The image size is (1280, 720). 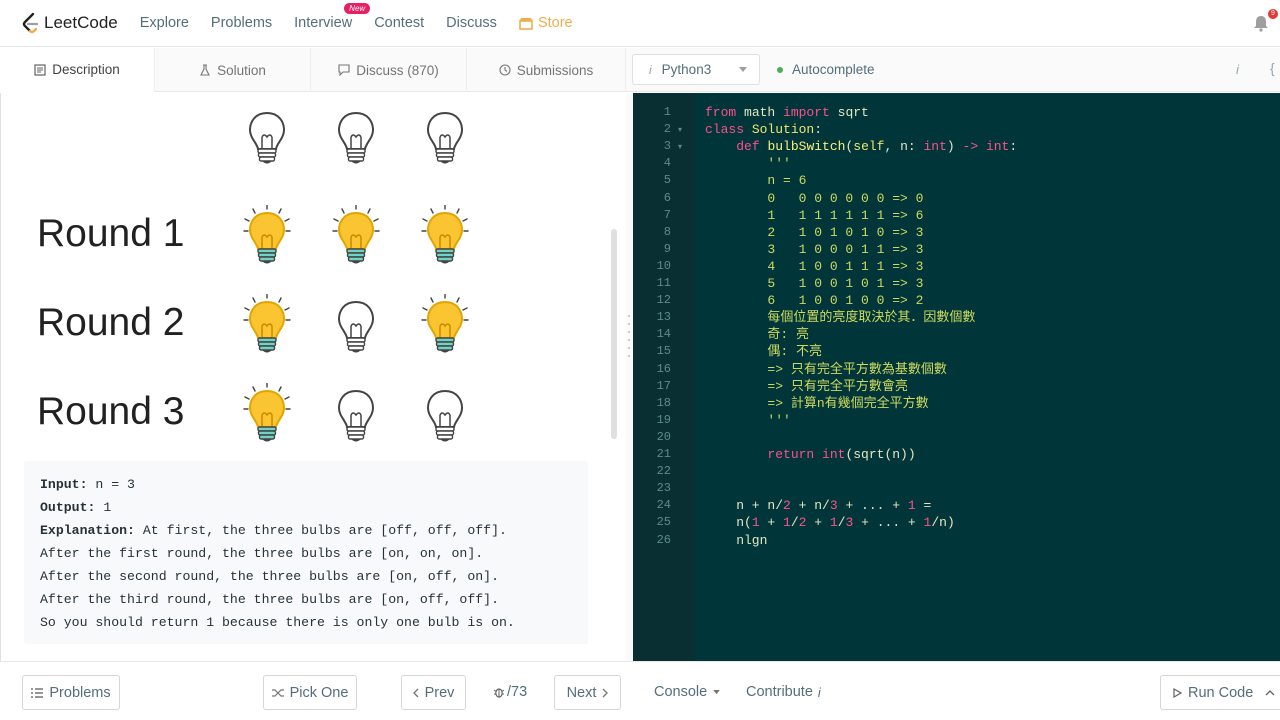 What do you see at coordinates (787, 506) in the screenshot?
I see `code-token: 2` at bounding box center [787, 506].